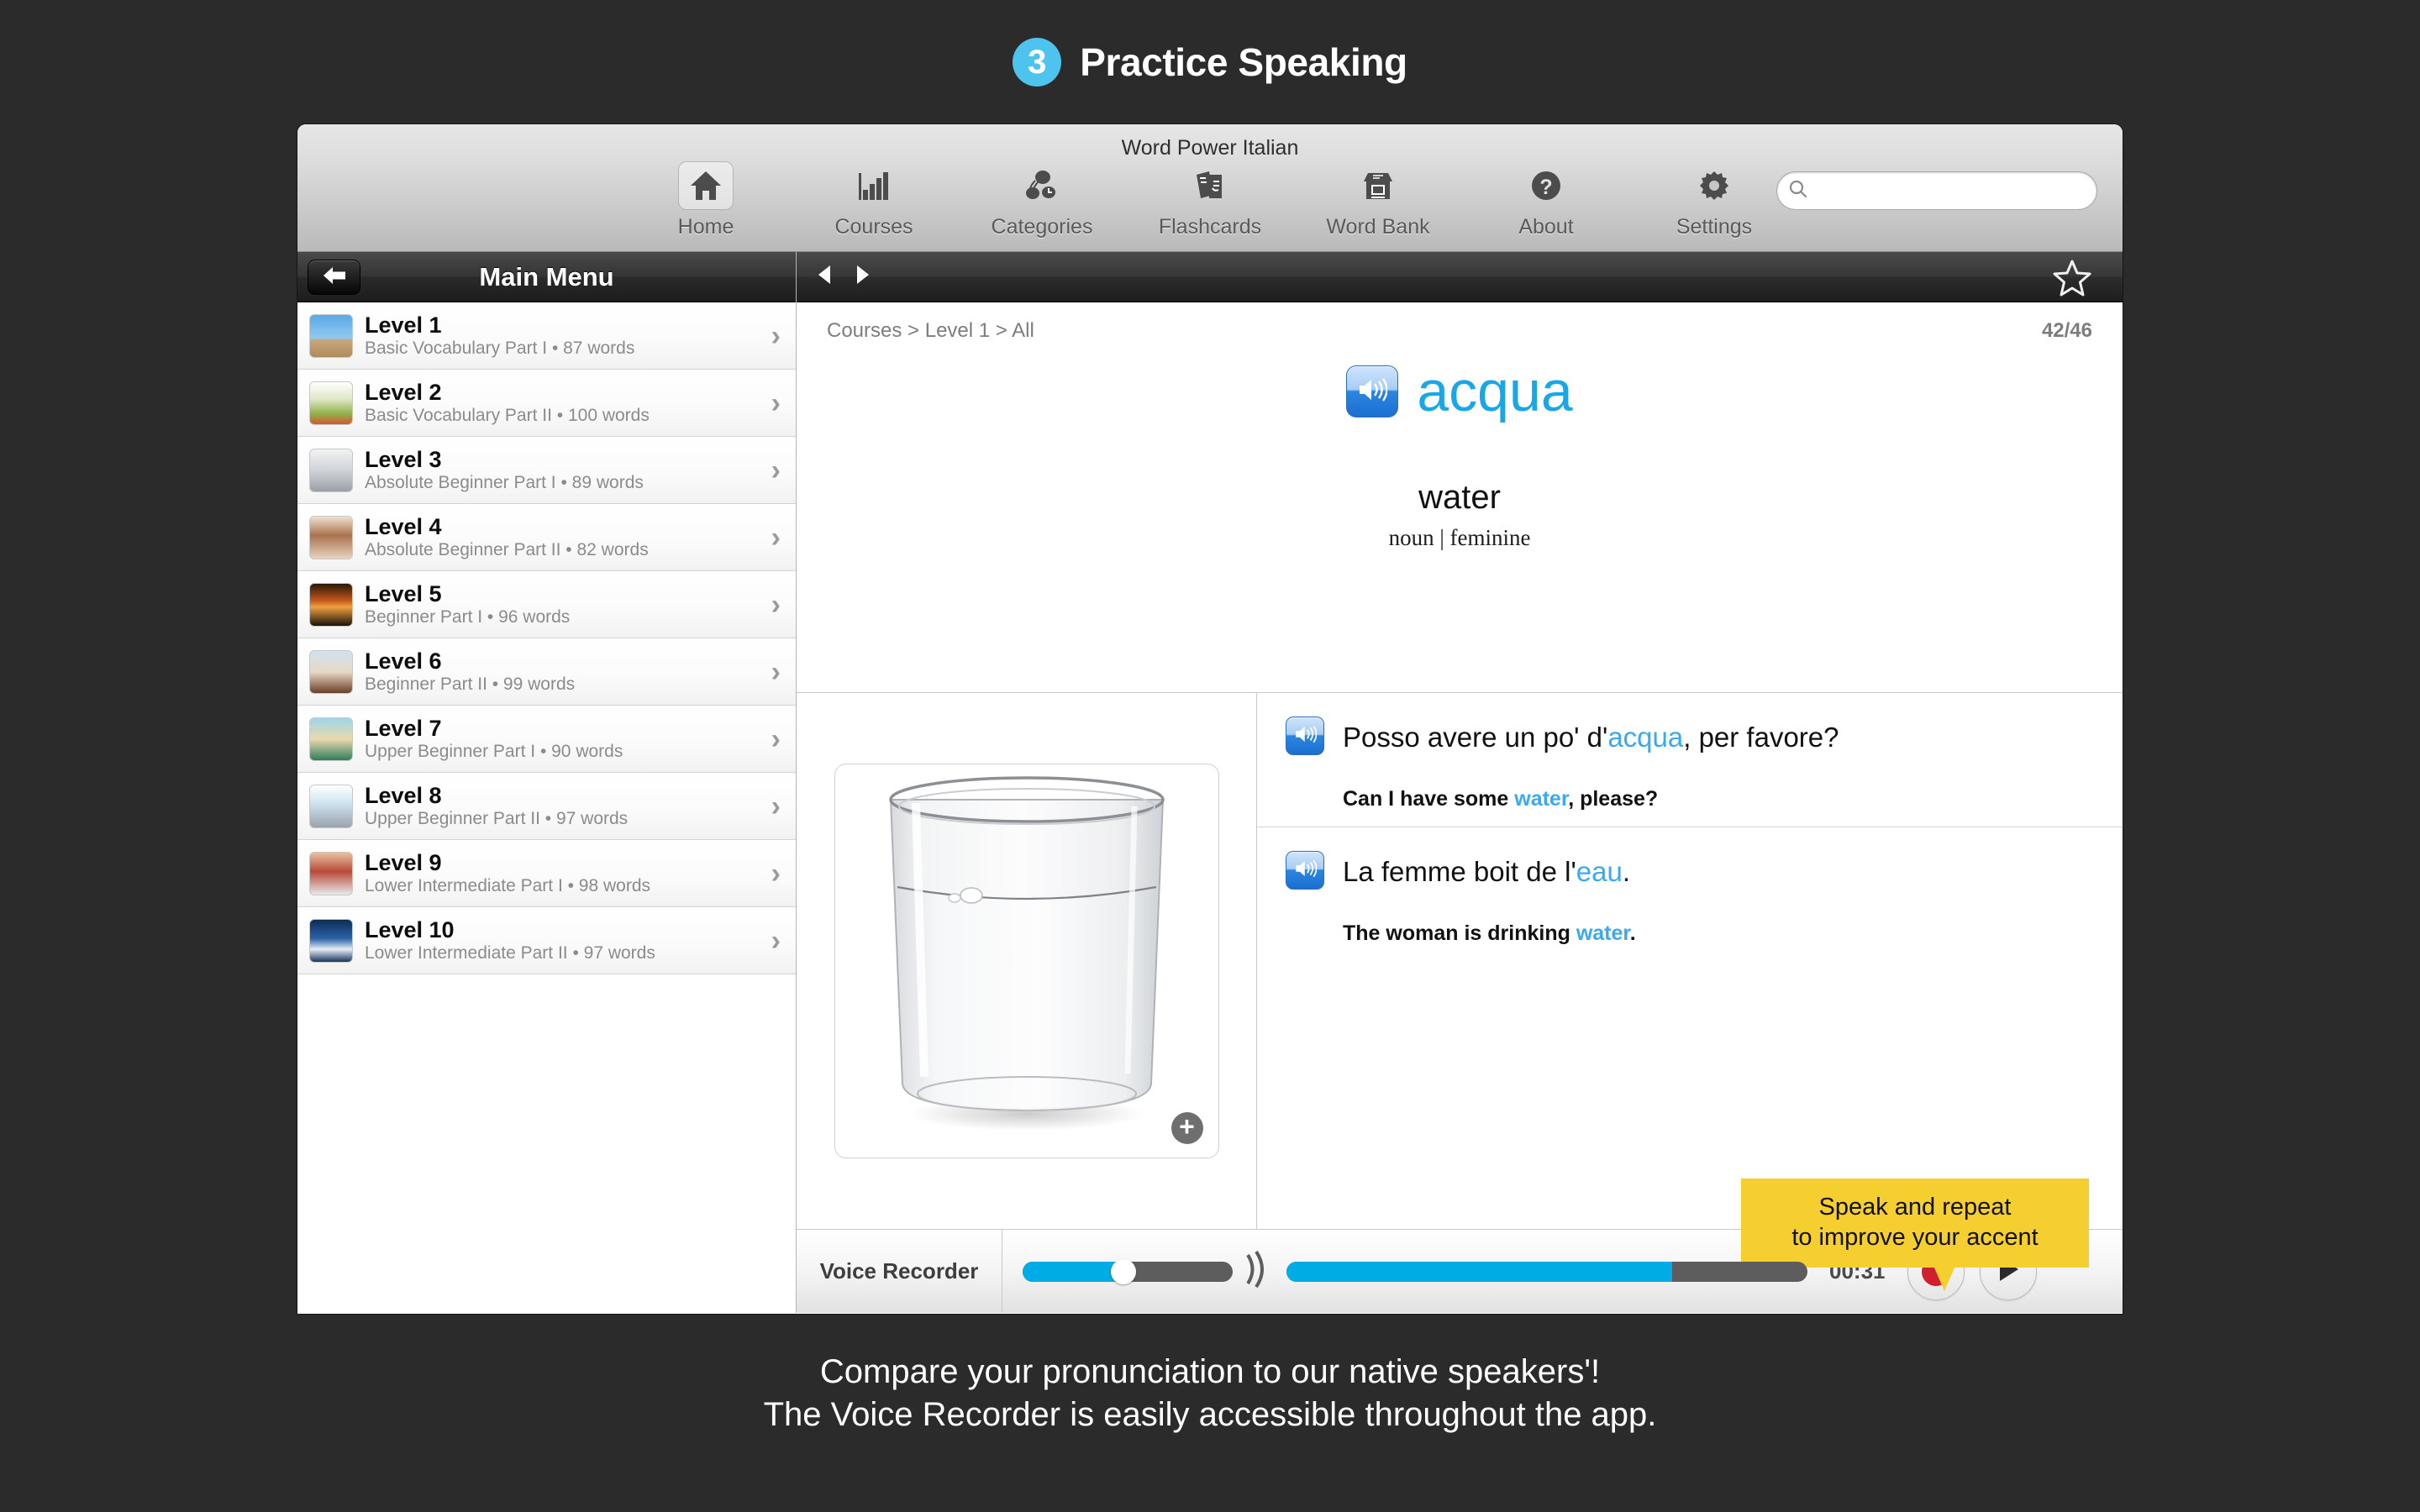 The image size is (2420, 1512). I want to click on arrow-left-icon, so click(334, 278).